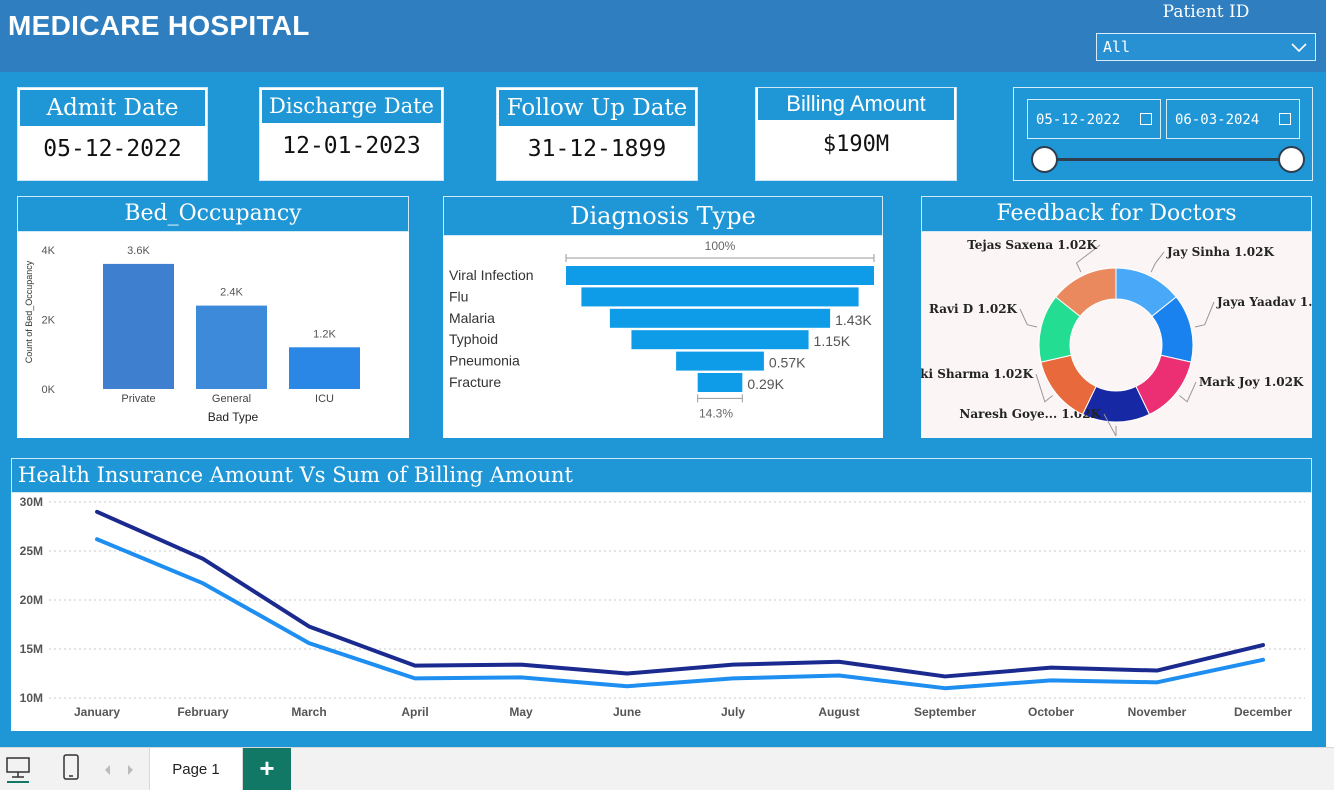 Image resolution: width=1334 pixels, height=790 pixels. I want to click on feedback-title: Feedback for Doctors, so click(1116, 214).